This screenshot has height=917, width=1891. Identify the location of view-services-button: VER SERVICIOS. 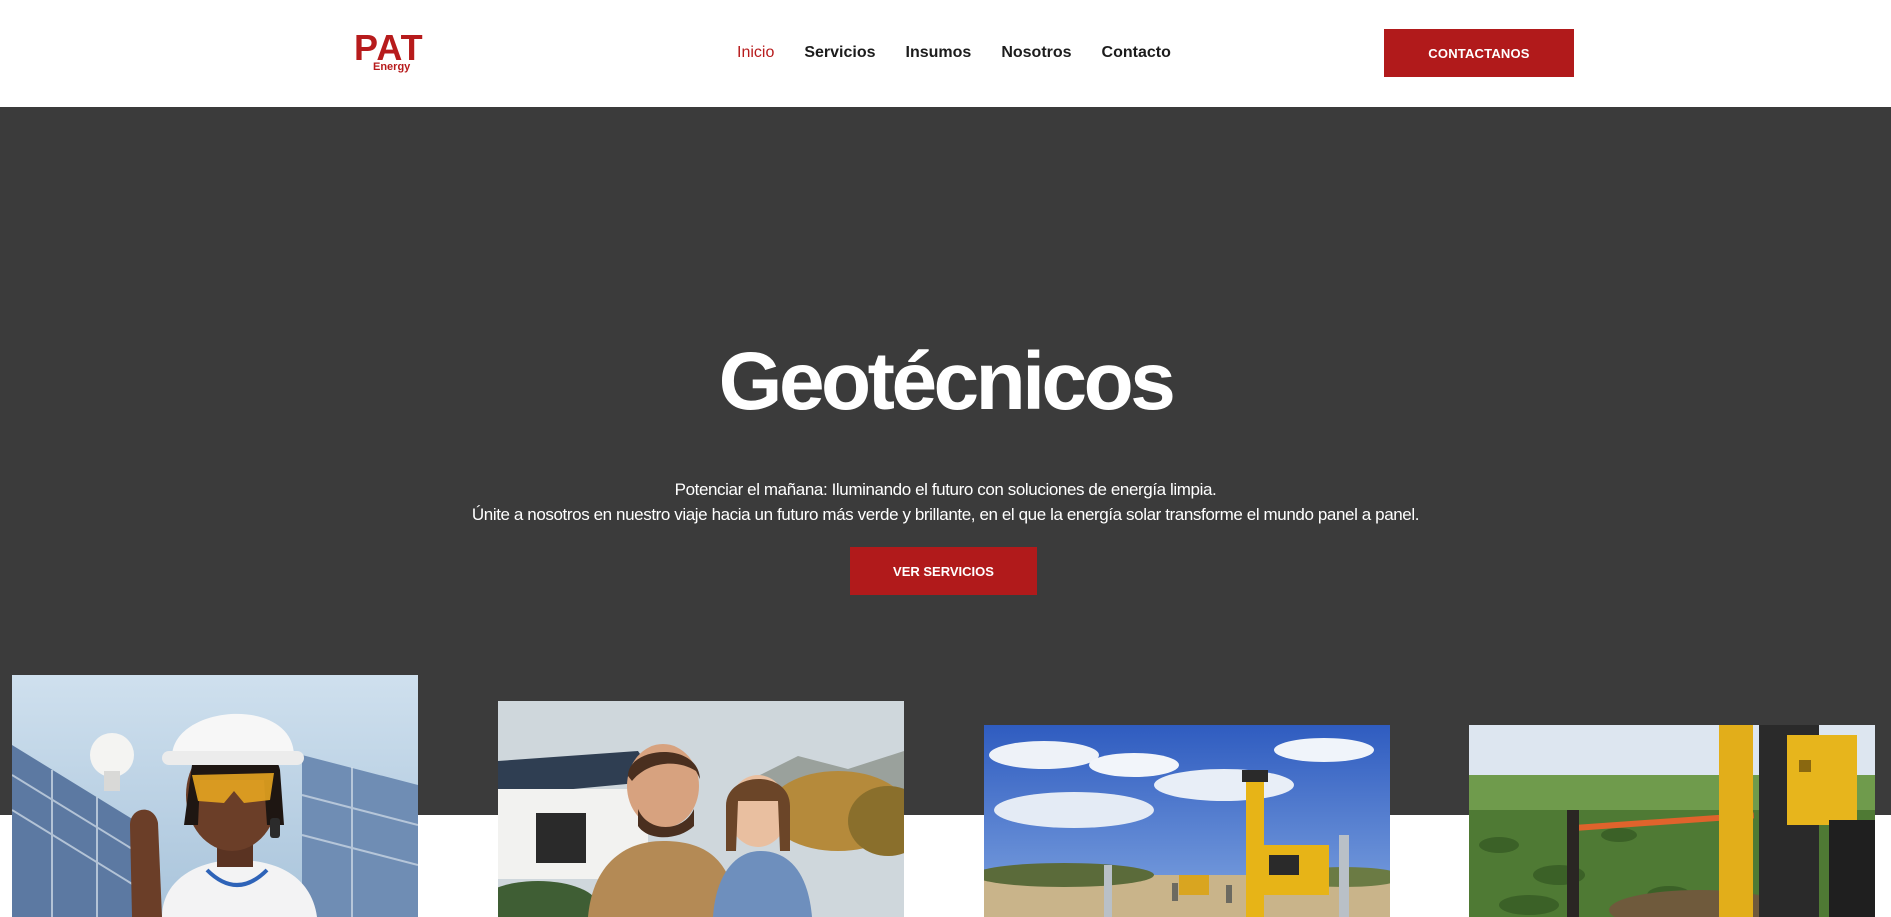
(943, 571).